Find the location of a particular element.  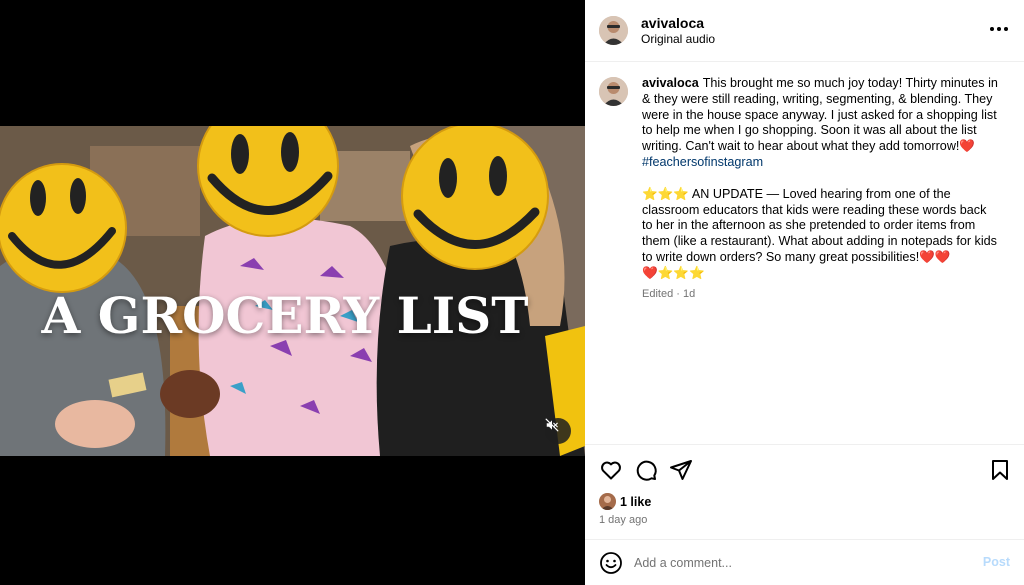

comment-input is located at coordinates (799, 563).